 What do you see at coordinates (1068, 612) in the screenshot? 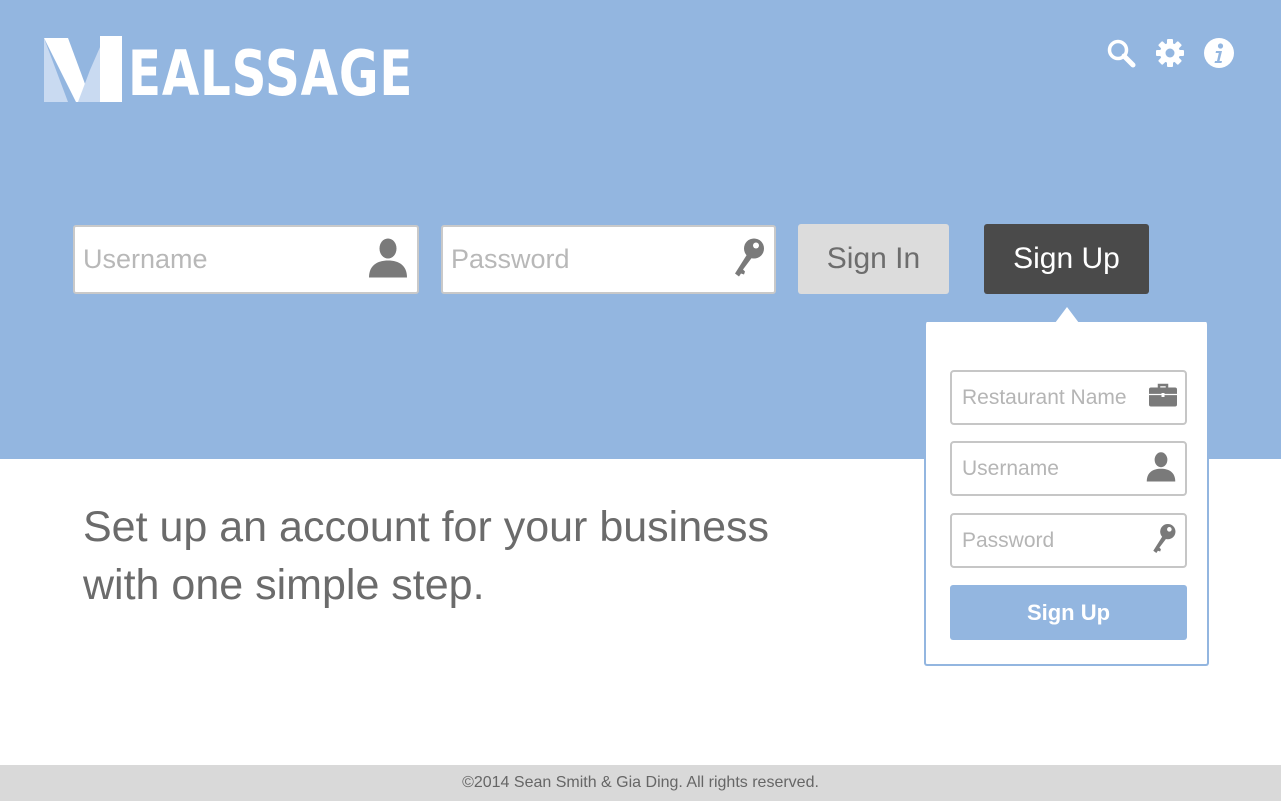
I see `popover-sign-up-button: Sign Up` at bounding box center [1068, 612].